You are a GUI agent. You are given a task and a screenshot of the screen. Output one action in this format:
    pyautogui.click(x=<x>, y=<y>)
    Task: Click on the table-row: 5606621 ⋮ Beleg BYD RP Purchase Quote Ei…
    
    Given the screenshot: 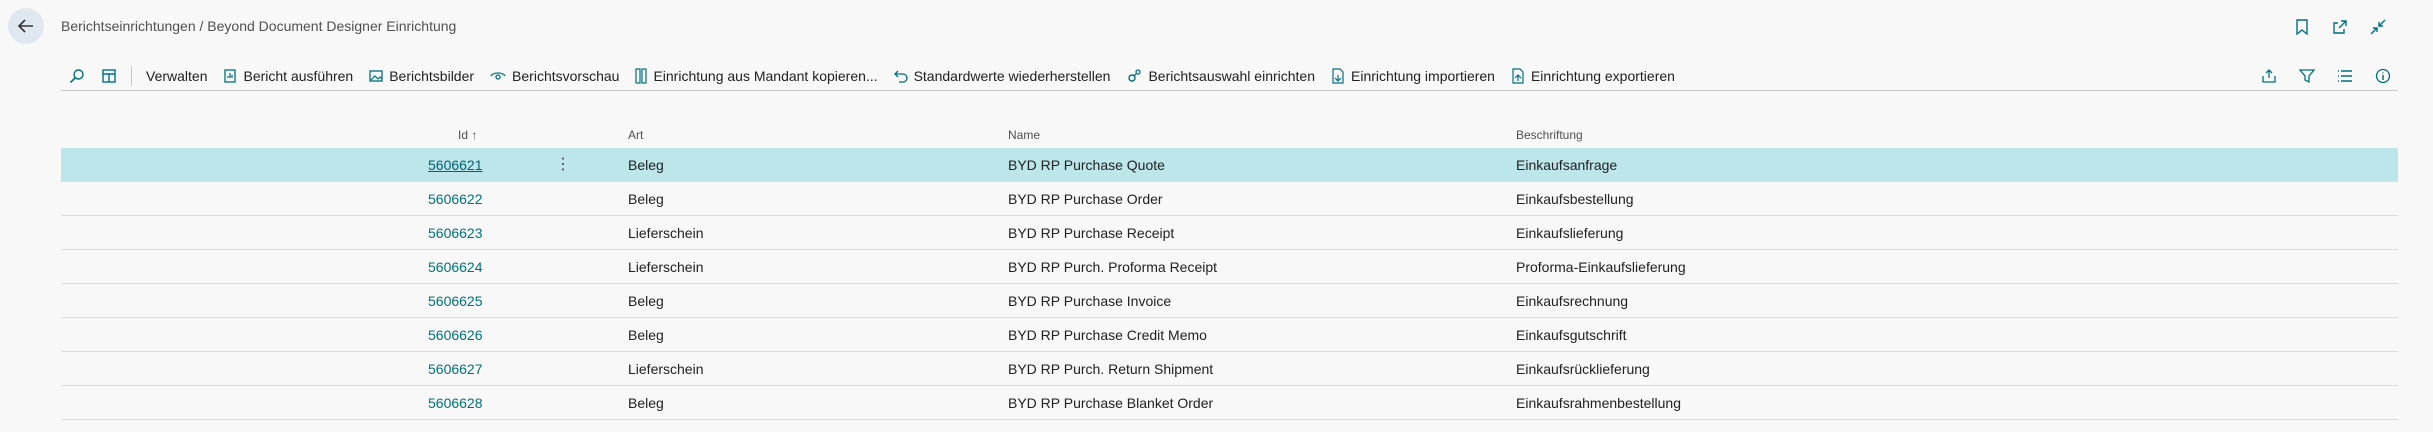 What is the action you would take?
    pyautogui.click(x=1229, y=165)
    